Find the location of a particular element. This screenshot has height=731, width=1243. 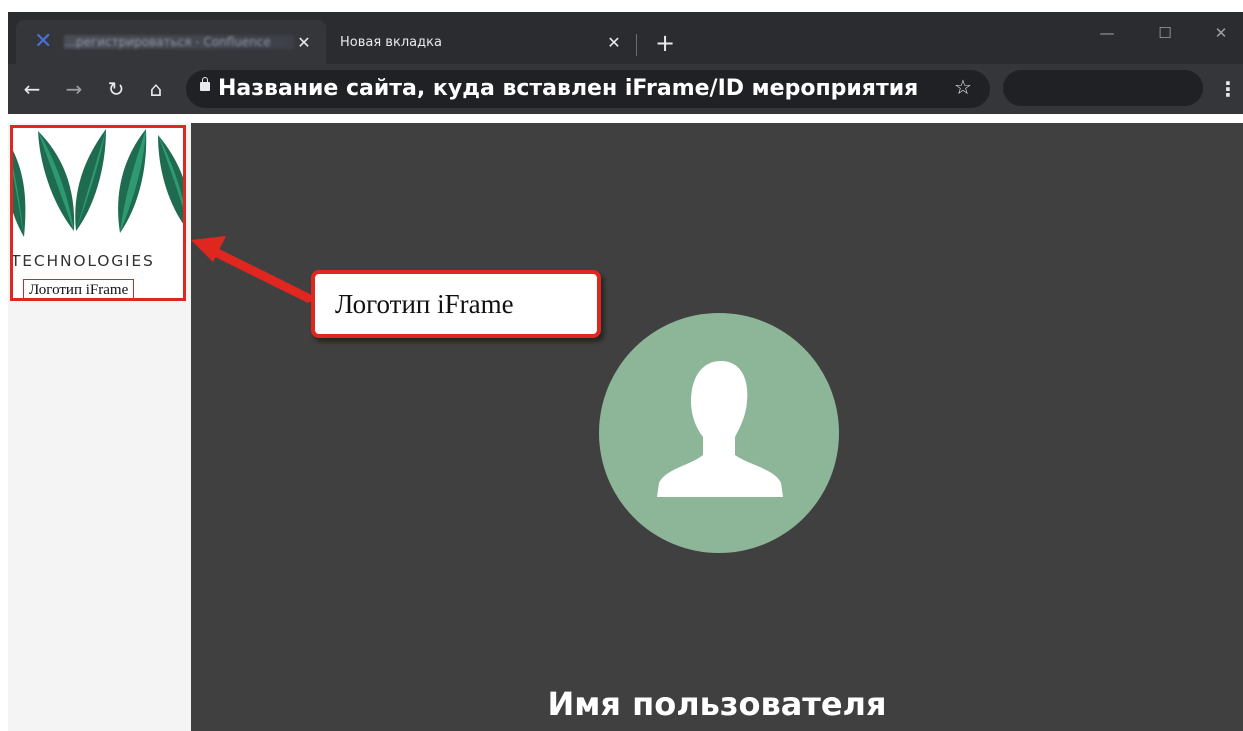

new-tab-button: + is located at coordinates (665, 43).